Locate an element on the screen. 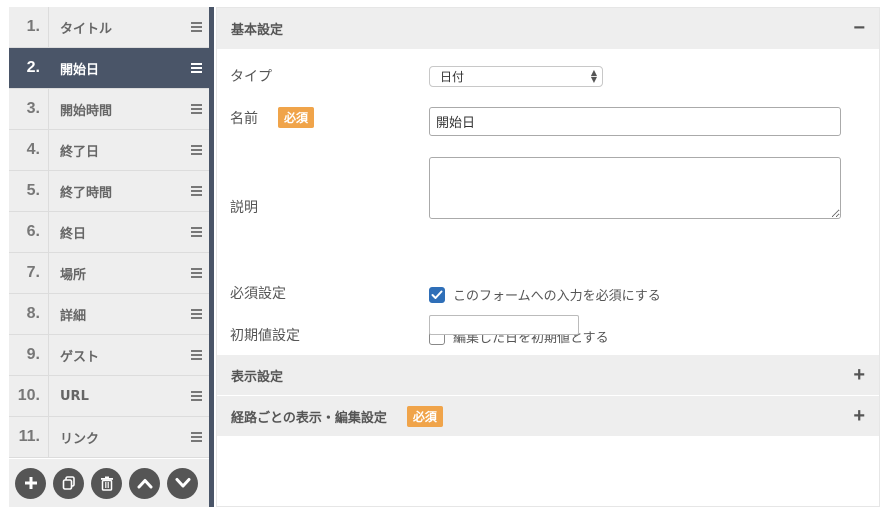 Image resolution: width=884 pixels, height=507 pixels. field-item-end-time: 5. 終了時間 is located at coordinates (109, 191).